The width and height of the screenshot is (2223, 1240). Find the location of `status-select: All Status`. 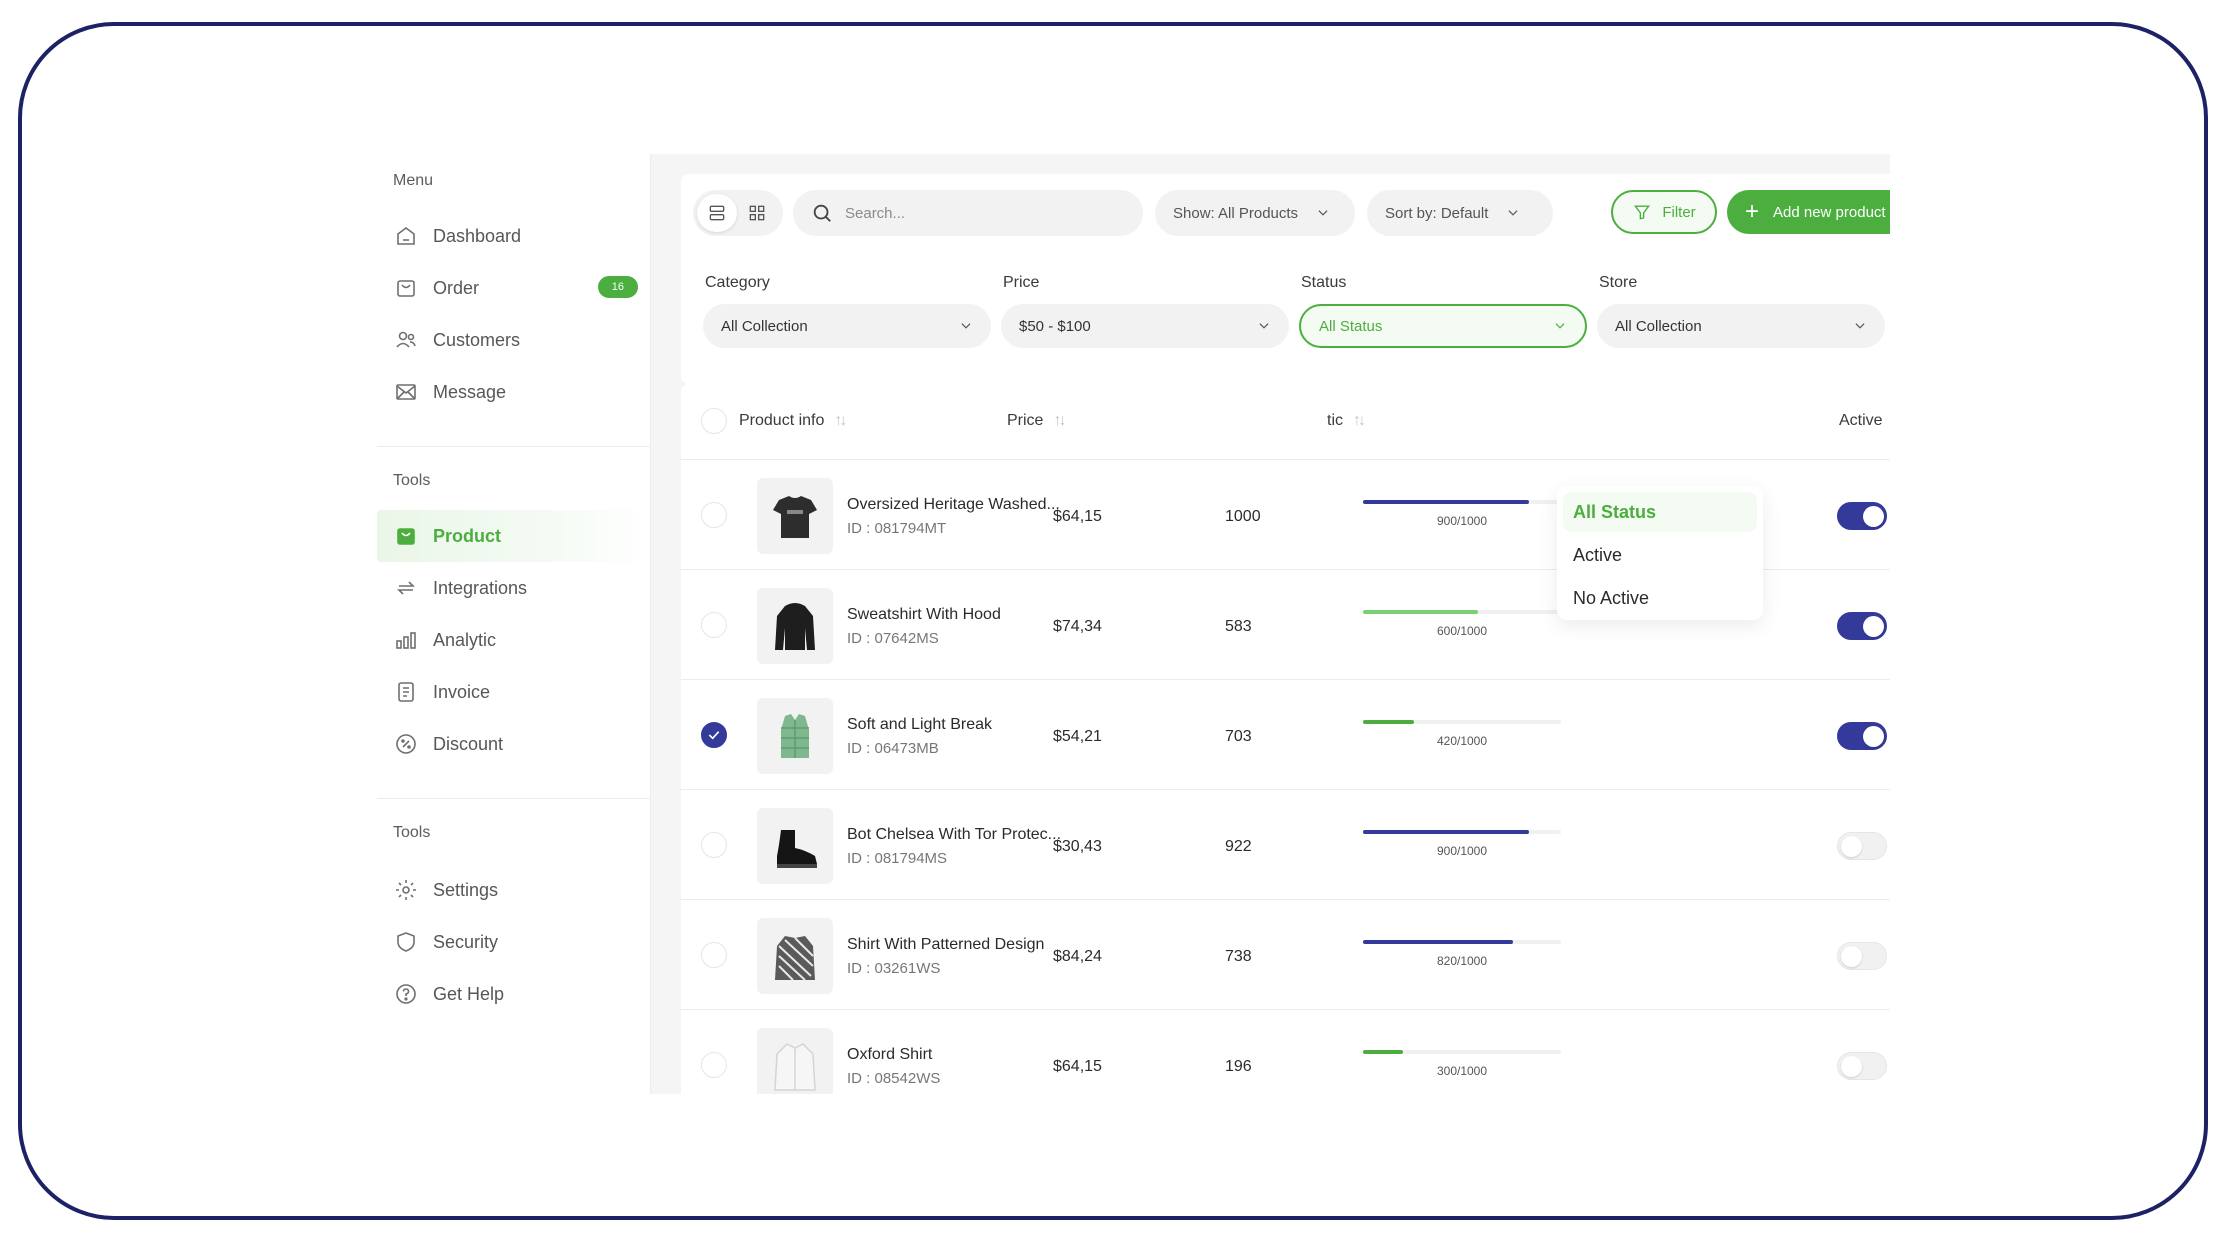

status-select: All Status is located at coordinates (1443, 326).